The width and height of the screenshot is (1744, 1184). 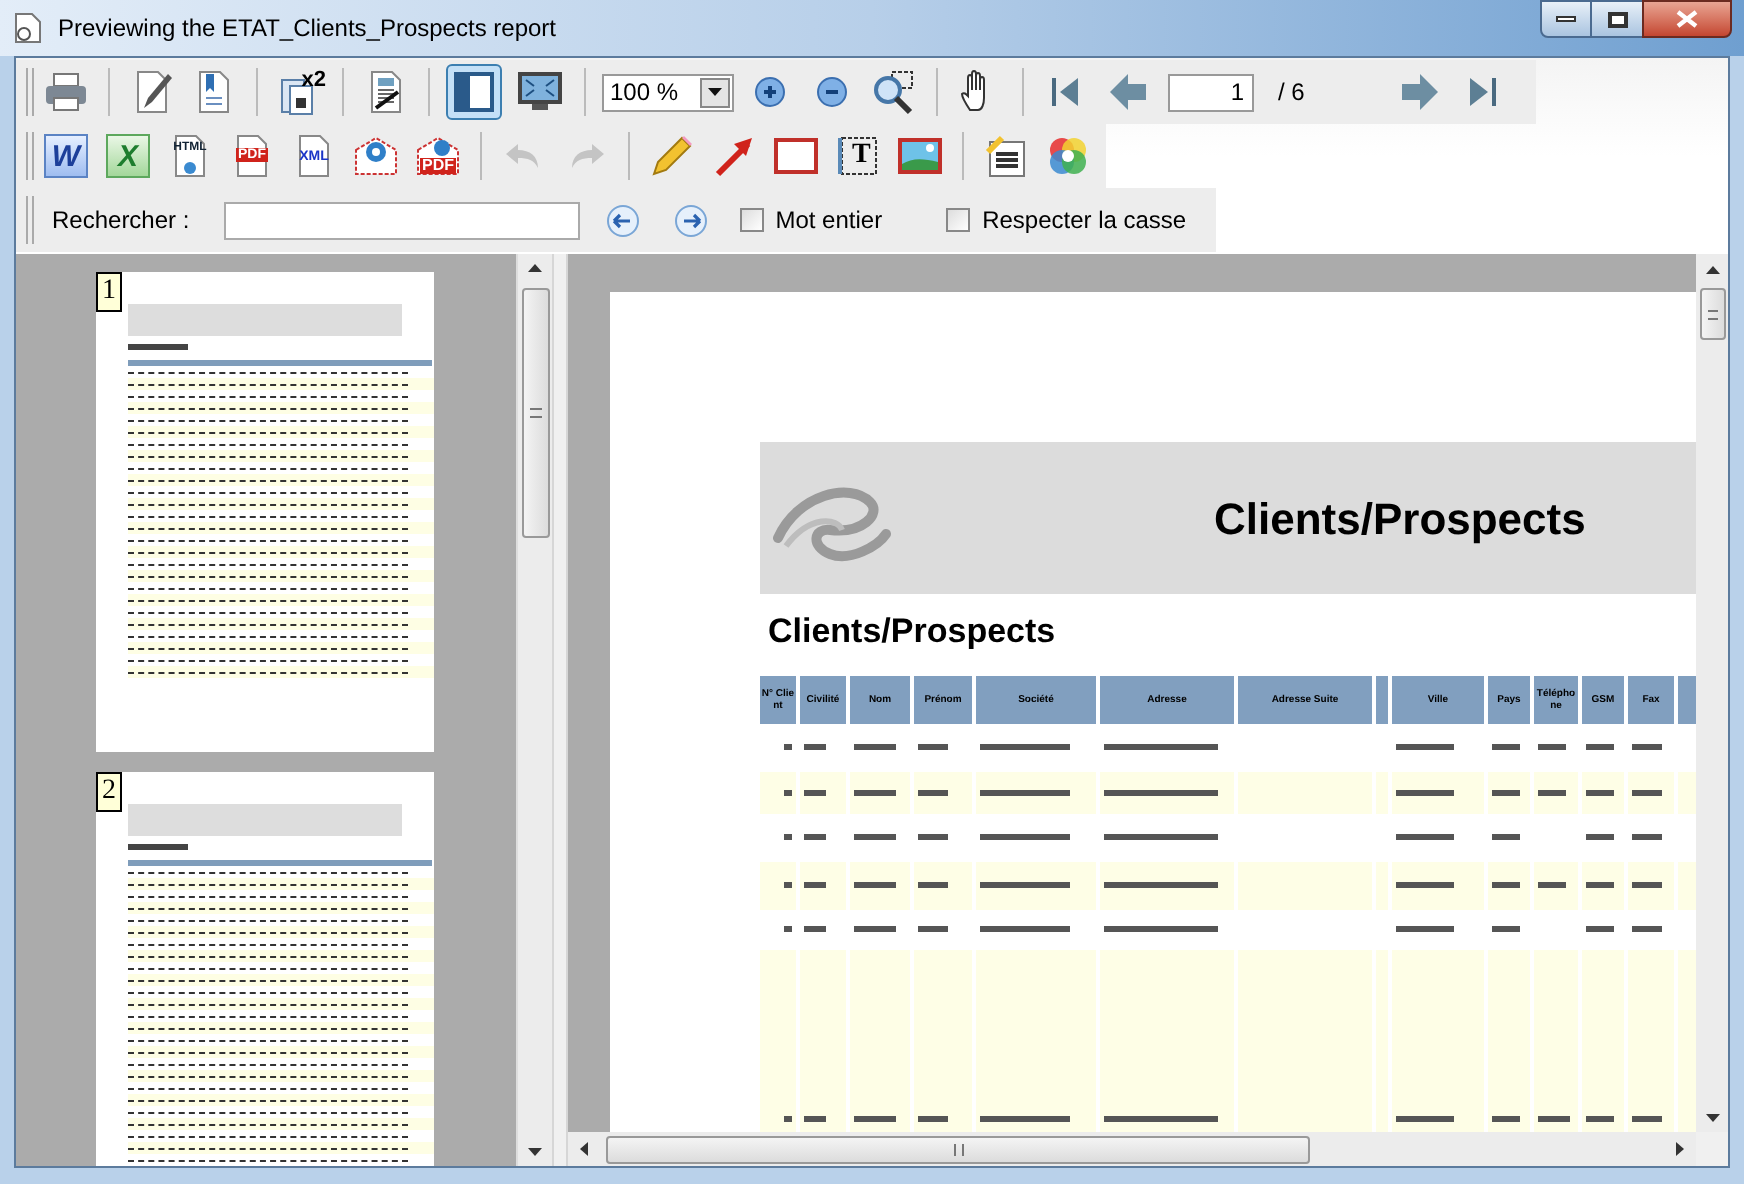 What do you see at coordinates (128, 156) in the screenshot?
I see `excel-icon: X` at bounding box center [128, 156].